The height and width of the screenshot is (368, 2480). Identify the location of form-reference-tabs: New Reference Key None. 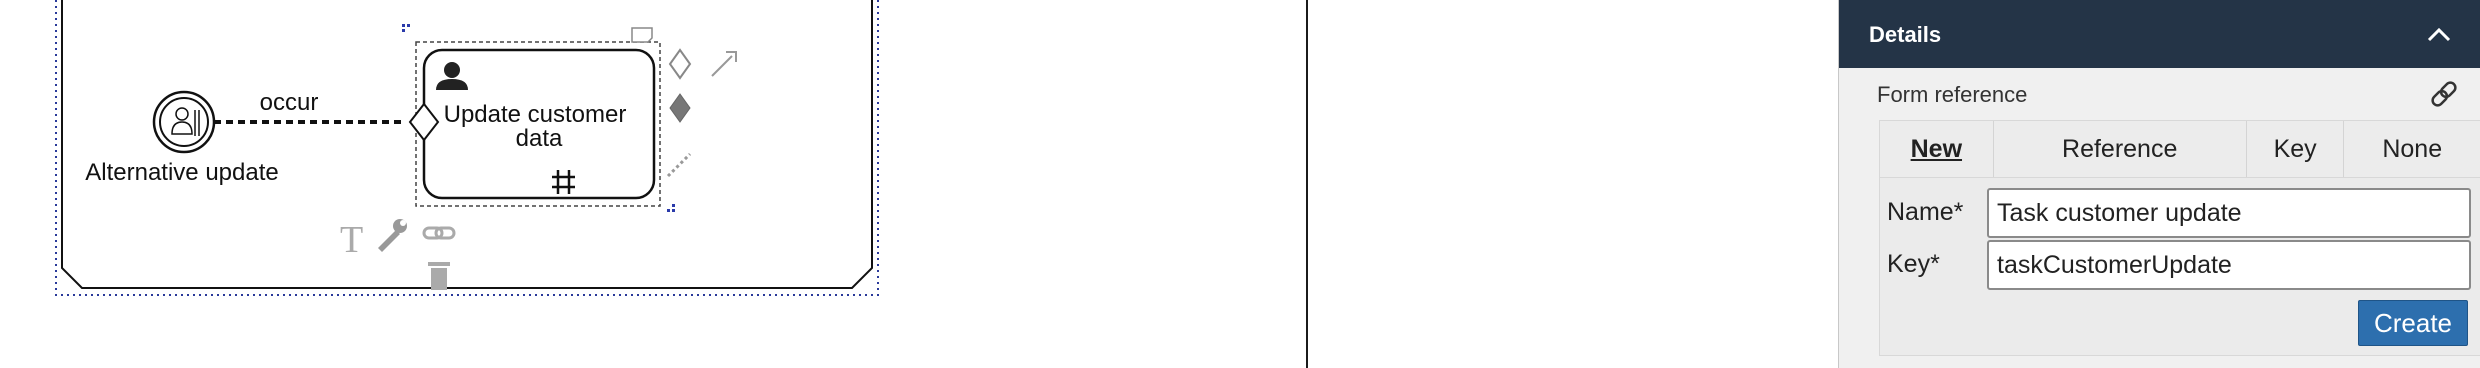
(2179, 149).